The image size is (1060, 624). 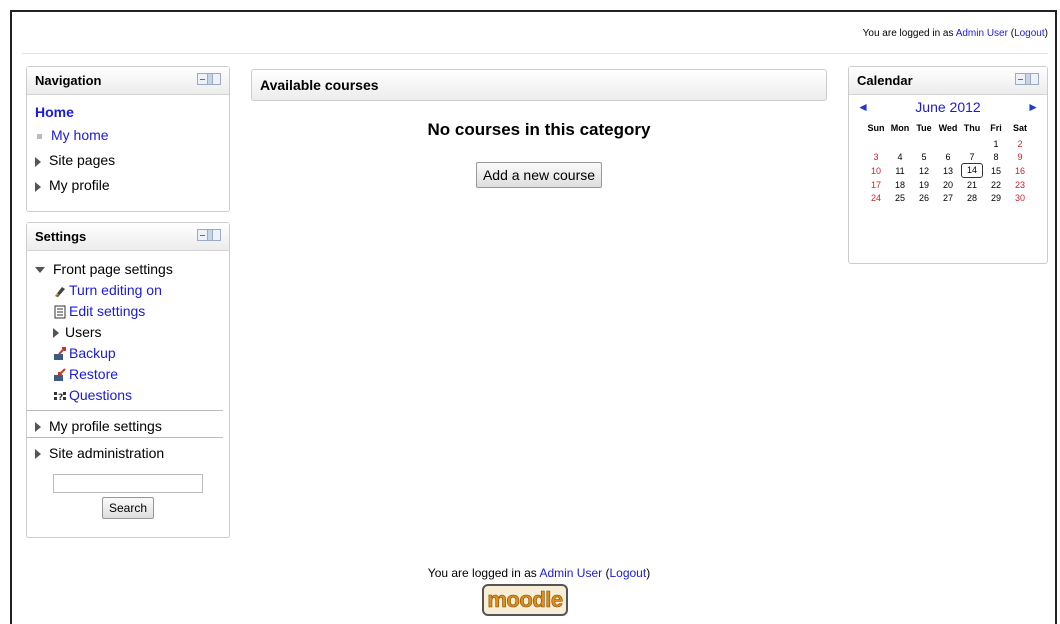 What do you see at coordinates (92, 353) in the screenshot?
I see `backup-link: Backup` at bounding box center [92, 353].